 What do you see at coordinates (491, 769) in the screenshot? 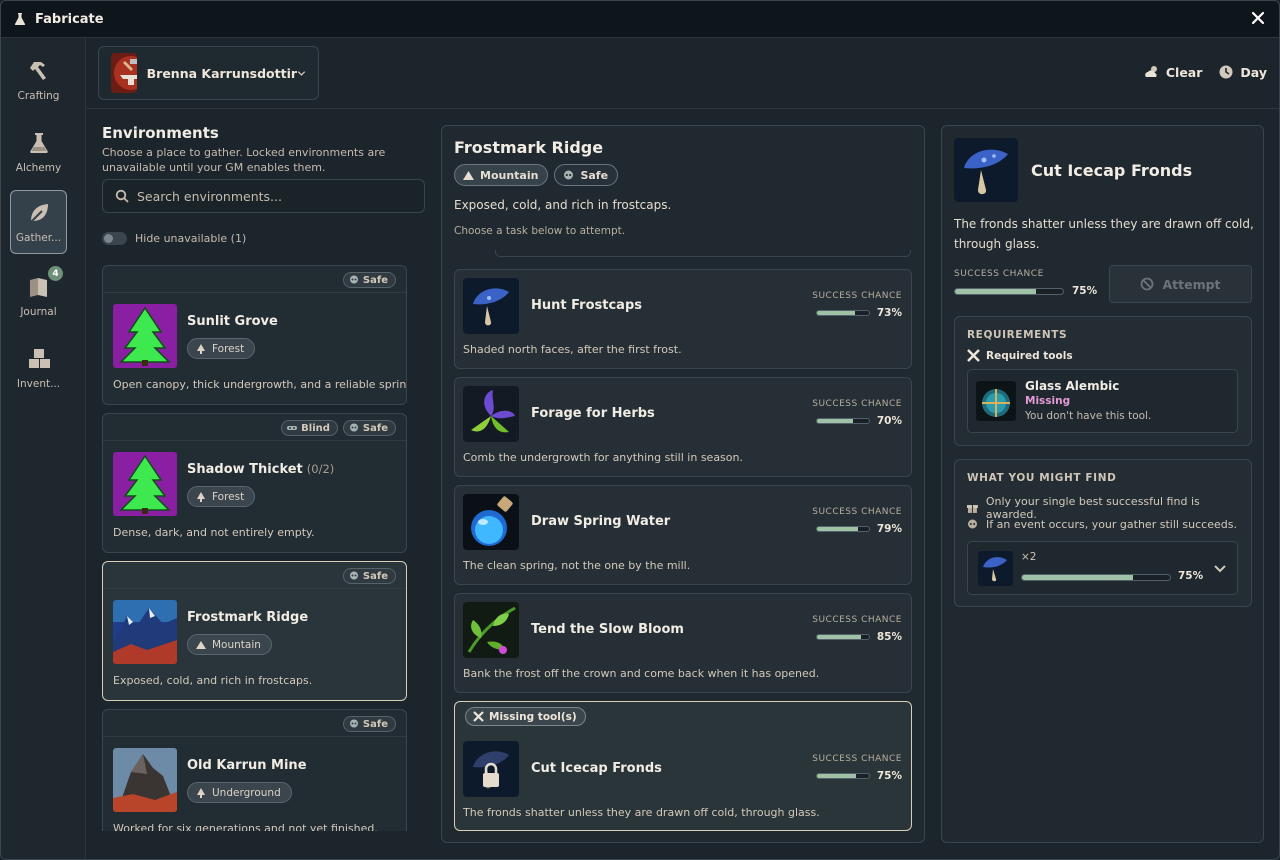
I see `locked-frond-icon` at bounding box center [491, 769].